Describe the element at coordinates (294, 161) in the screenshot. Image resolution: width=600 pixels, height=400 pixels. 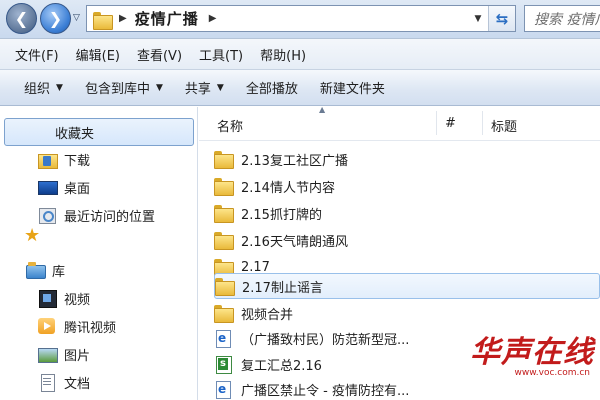
I see `file-name: 2.13复工社区广播` at that location.